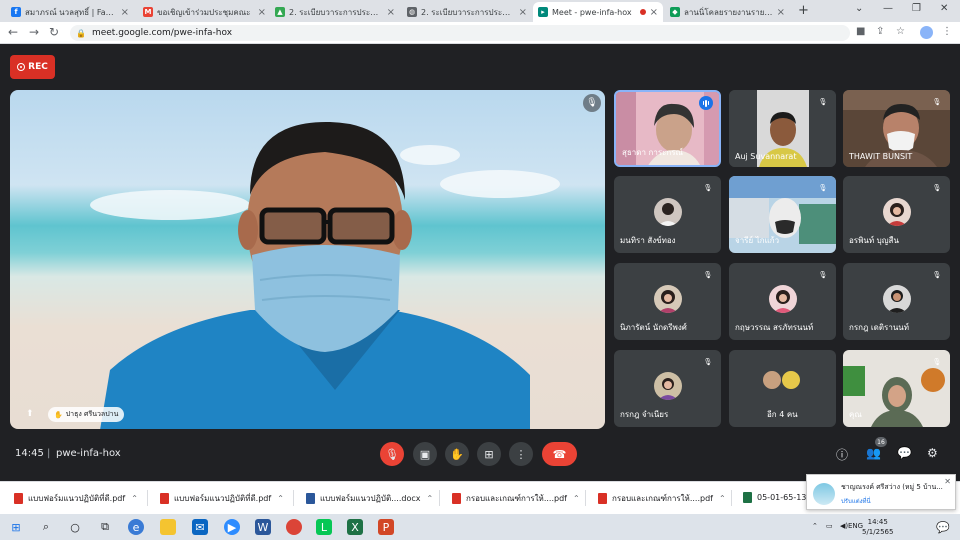  What do you see at coordinates (32, 67) in the screenshot?
I see `recording-badge: REC` at bounding box center [32, 67].